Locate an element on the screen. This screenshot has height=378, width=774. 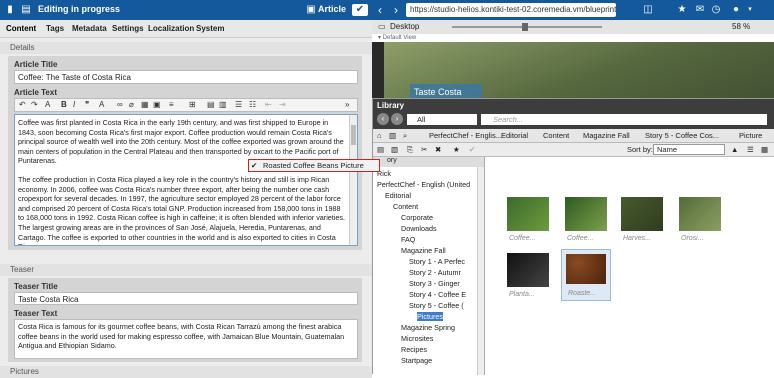
favorite-star-icon: ★ is located at coordinates (682, 10).